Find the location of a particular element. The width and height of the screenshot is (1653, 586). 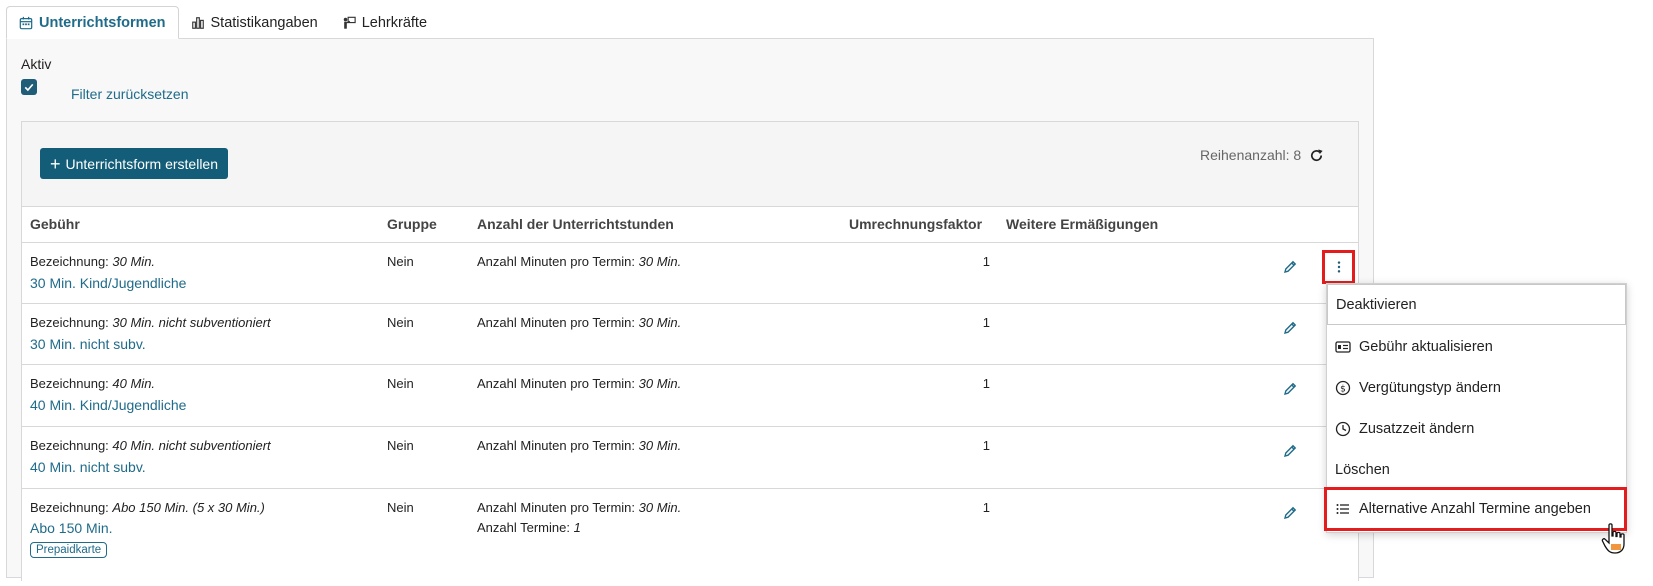

header-stunden: Anzahl der Unterrichtstunden is located at coordinates (575, 224).